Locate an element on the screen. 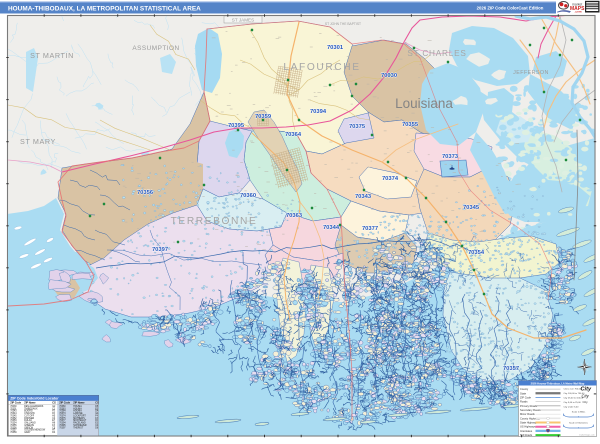 The image size is (600, 444). svg-text: 70364 is located at coordinates (293, 135).